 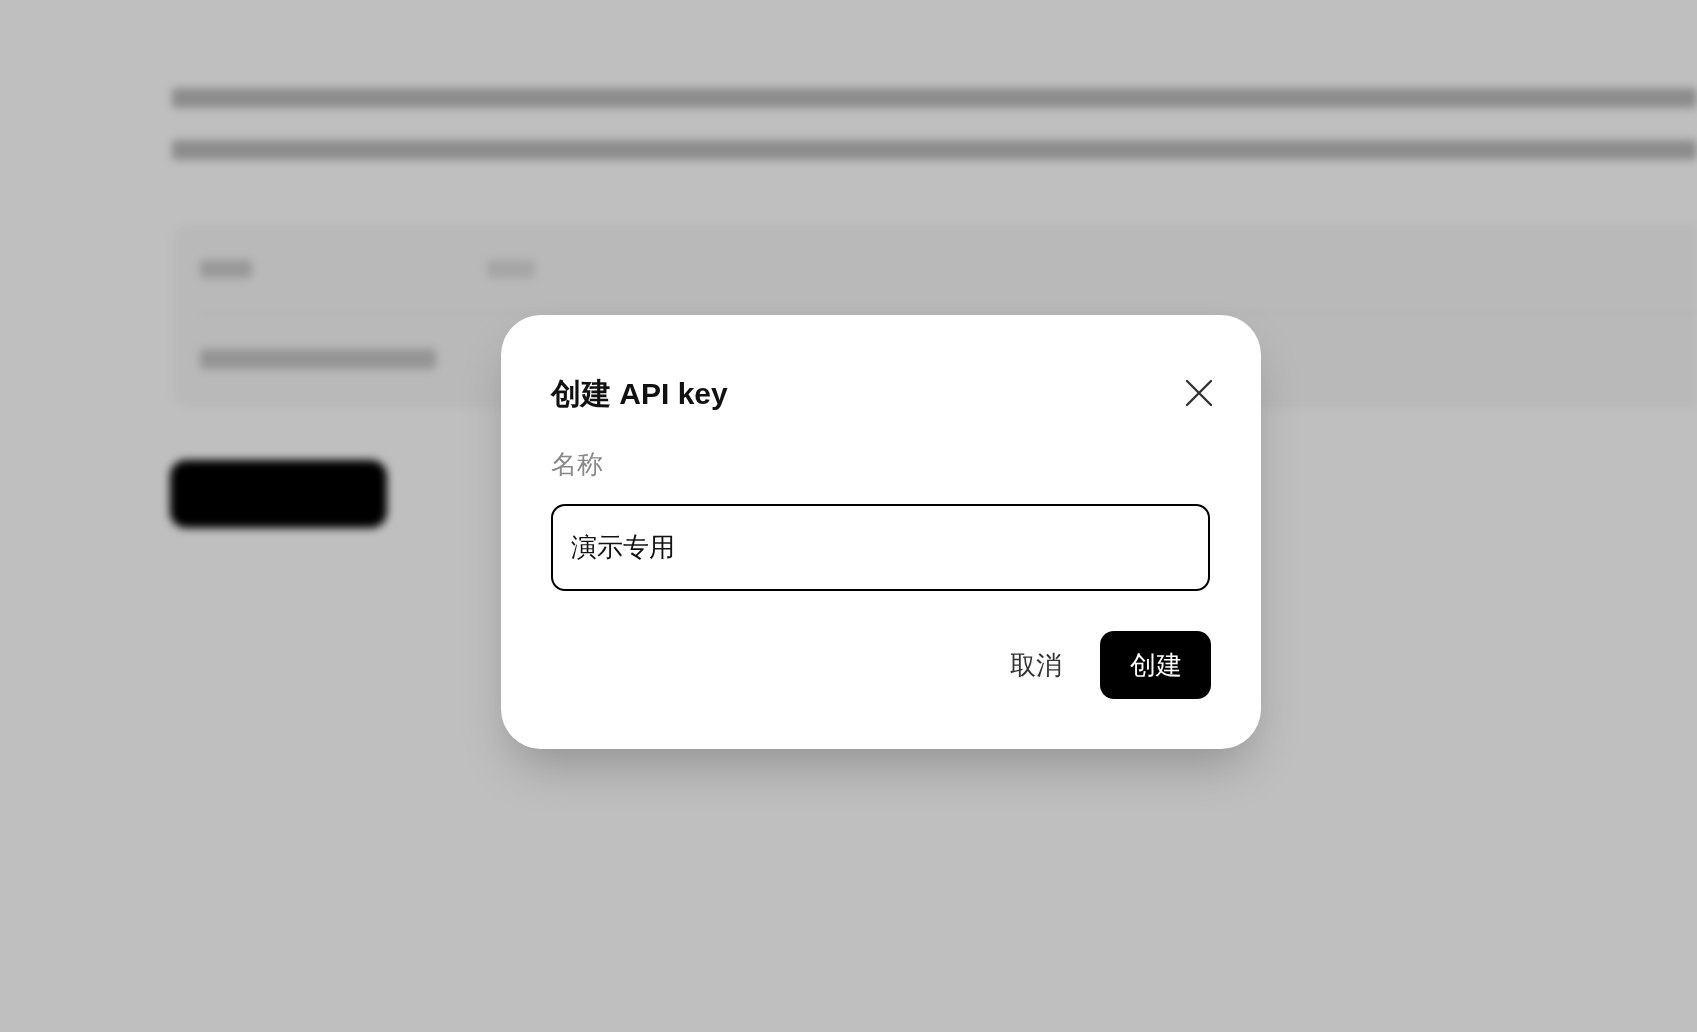 What do you see at coordinates (1155, 665) in the screenshot?
I see `create-button: 创建` at bounding box center [1155, 665].